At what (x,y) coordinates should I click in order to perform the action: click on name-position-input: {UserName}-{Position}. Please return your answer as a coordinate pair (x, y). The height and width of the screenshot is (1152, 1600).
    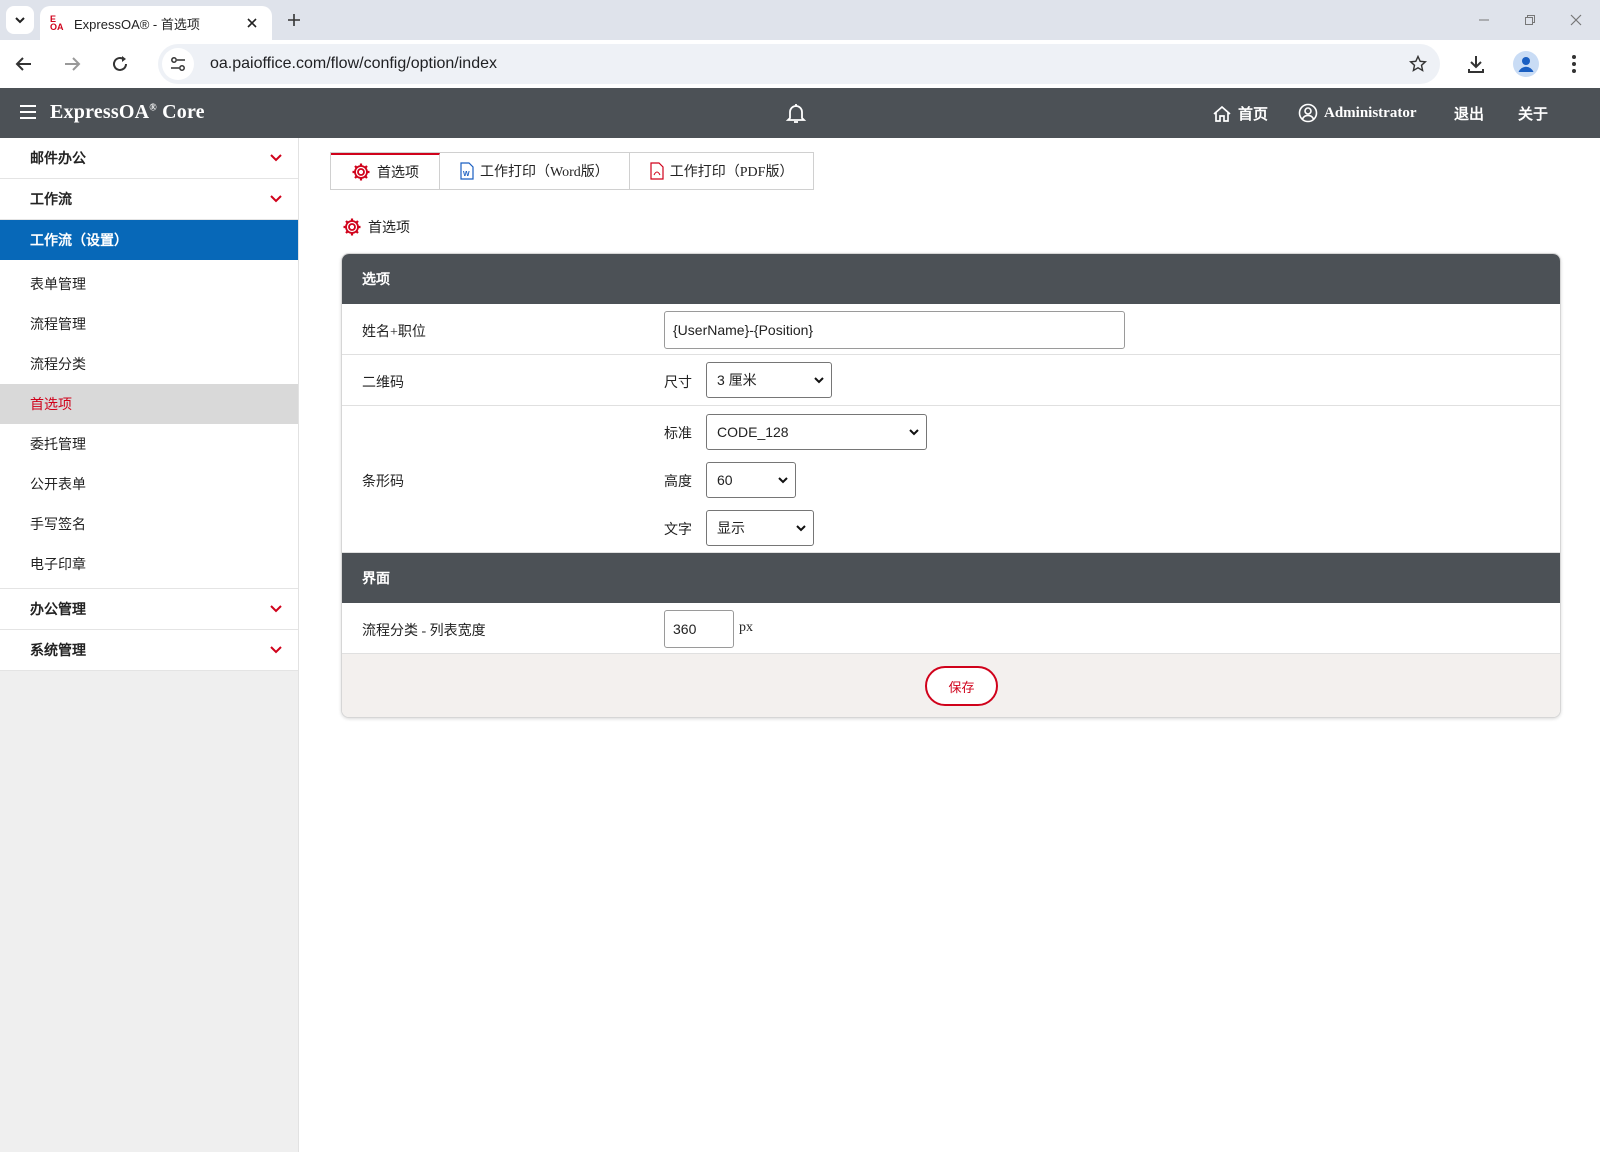
    Looking at the image, I should click on (894, 330).